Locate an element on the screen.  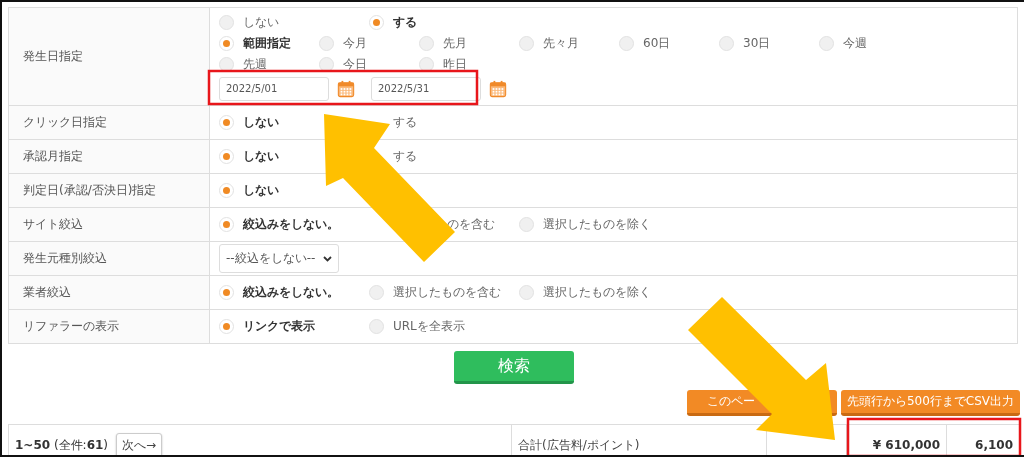
filter-dropdown: --絞込をしない-- is located at coordinates (279, 258).